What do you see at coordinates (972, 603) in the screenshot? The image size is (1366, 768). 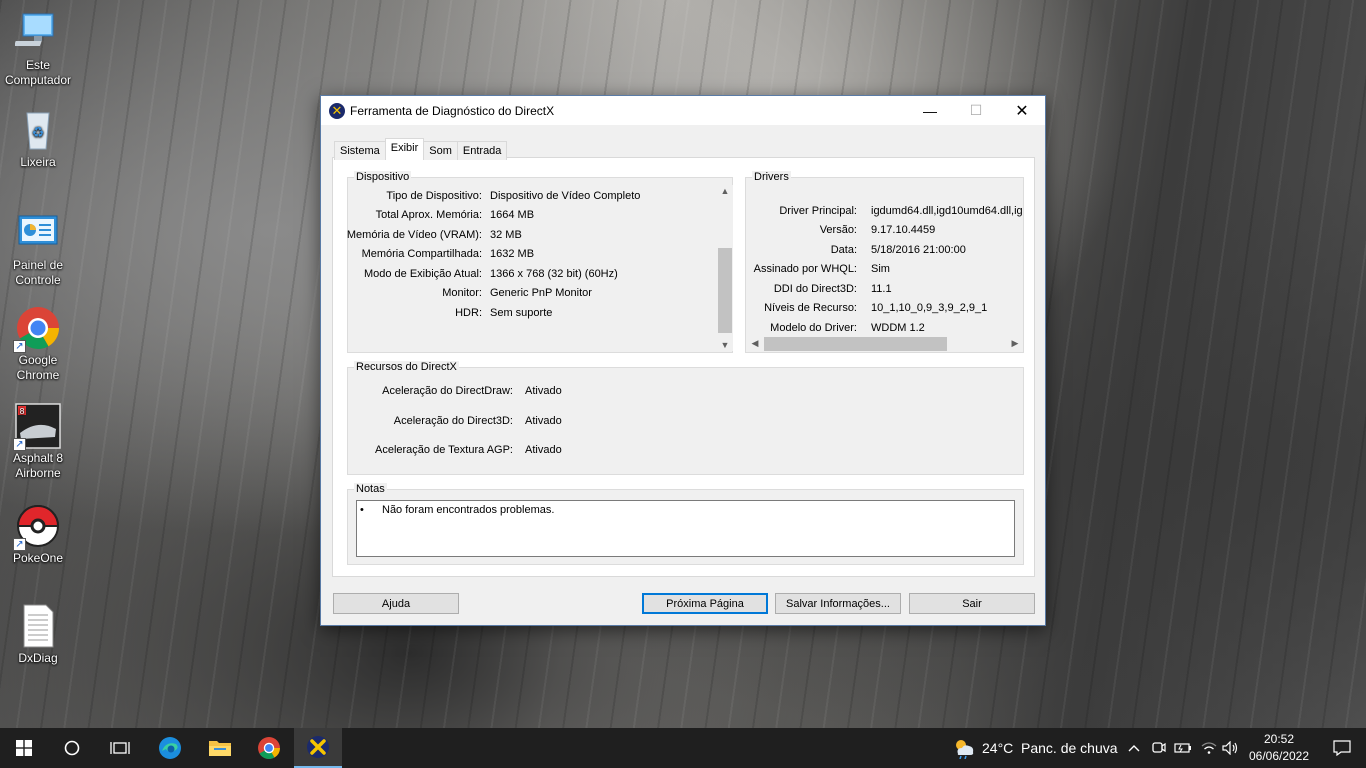 I see `exit-button: Sair` at bounding box center [972, 603].